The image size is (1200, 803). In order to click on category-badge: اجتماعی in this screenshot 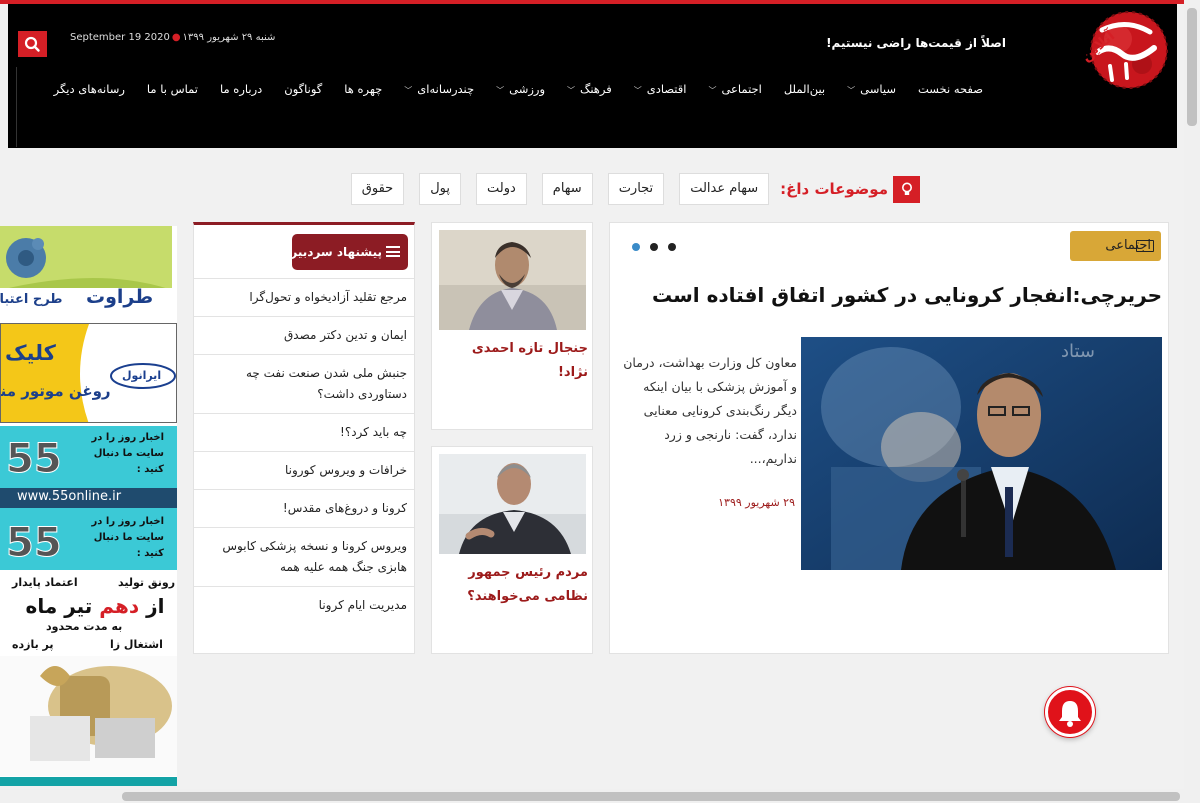, I will do `click(1115, 246)`.